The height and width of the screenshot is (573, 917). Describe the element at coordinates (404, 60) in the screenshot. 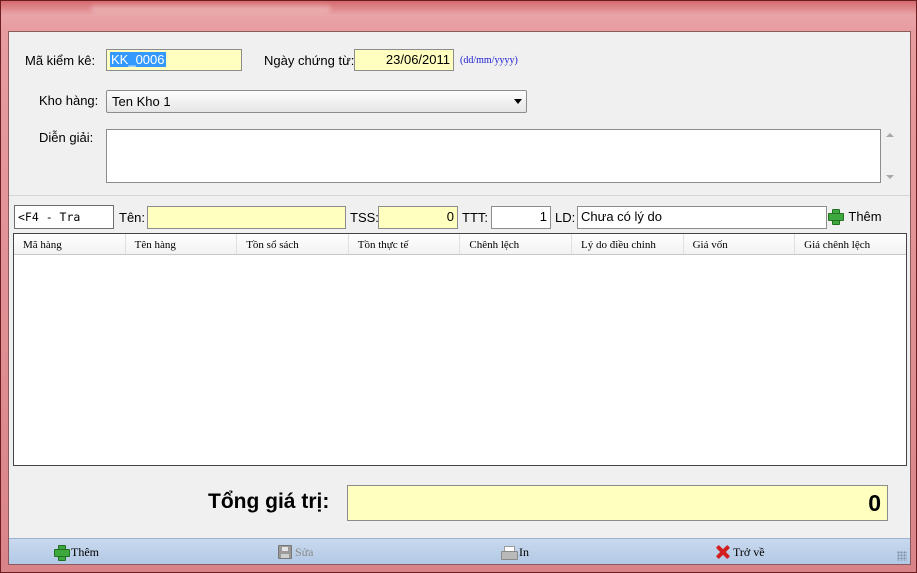

I see `date-field: 23/06/2011` at that location.